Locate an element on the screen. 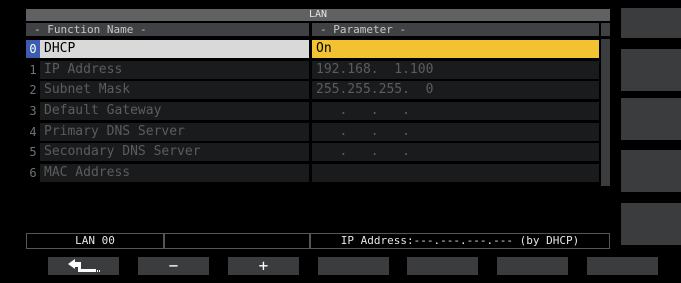  row-number: 5 is located at coordinates (33, 152).